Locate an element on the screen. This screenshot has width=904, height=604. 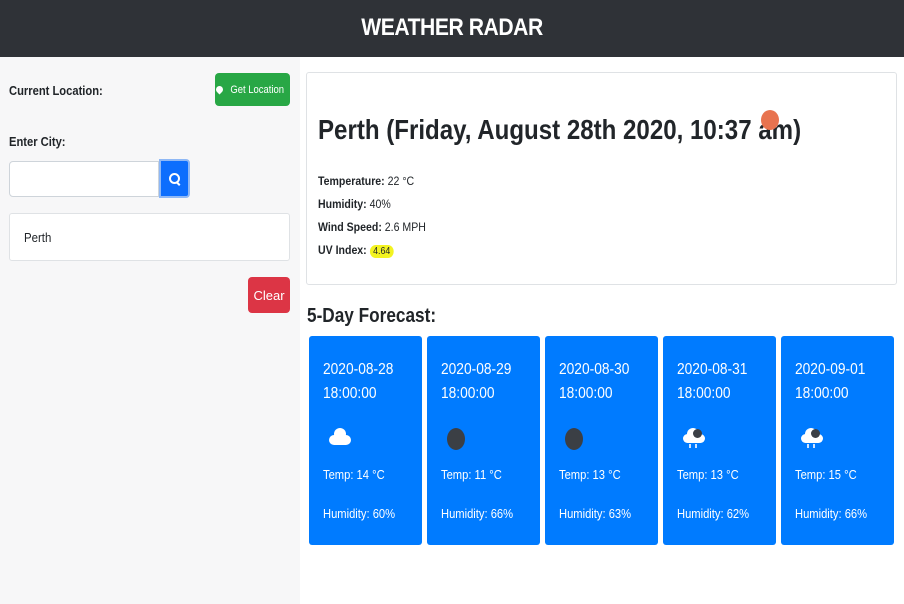
forecast-temp: Temp: 11 °C is located at coordinates (471, 474).